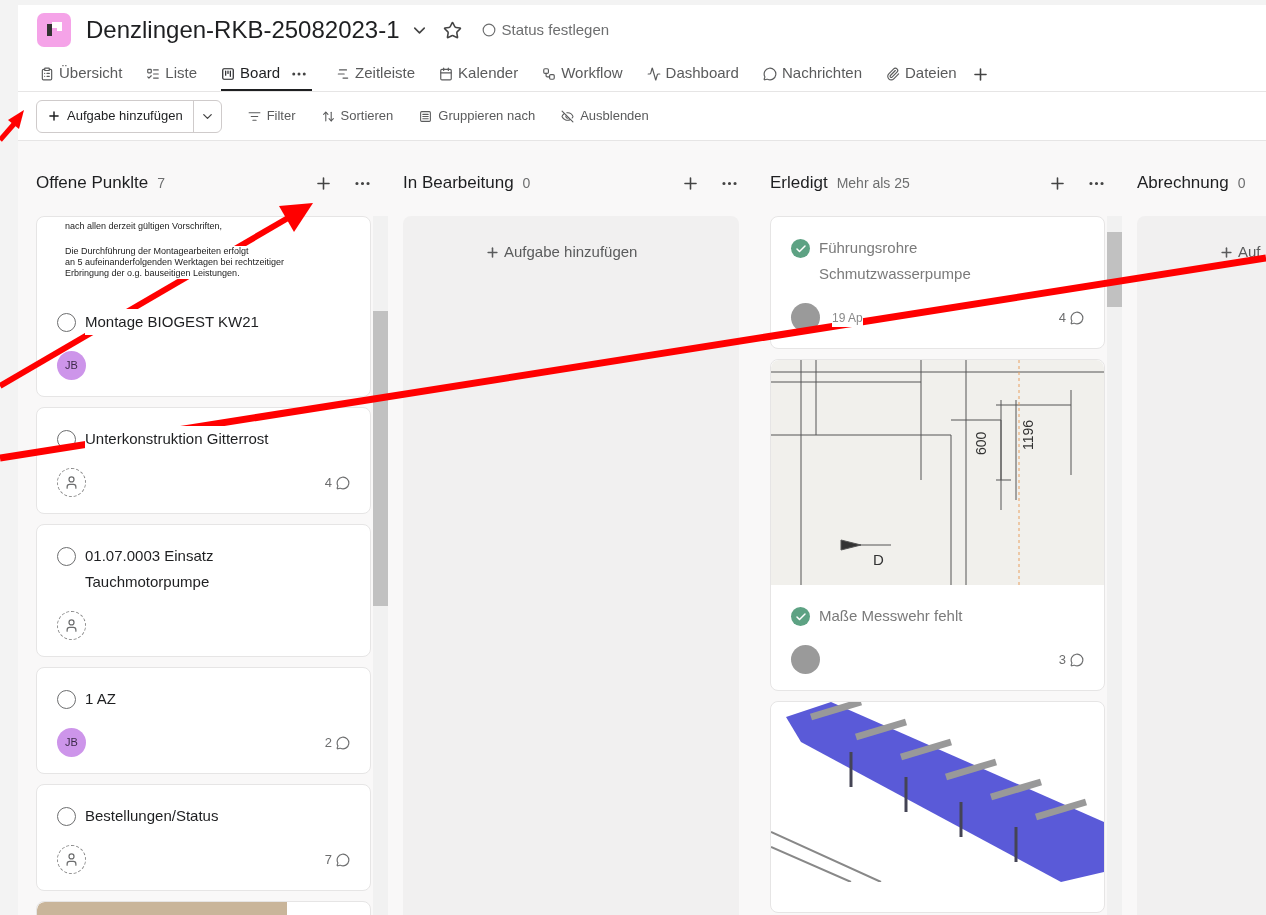  I want to click on task-card: Führungsrohre Schmutzwasserpumpe 19 Ap 4, so click(937, 282).